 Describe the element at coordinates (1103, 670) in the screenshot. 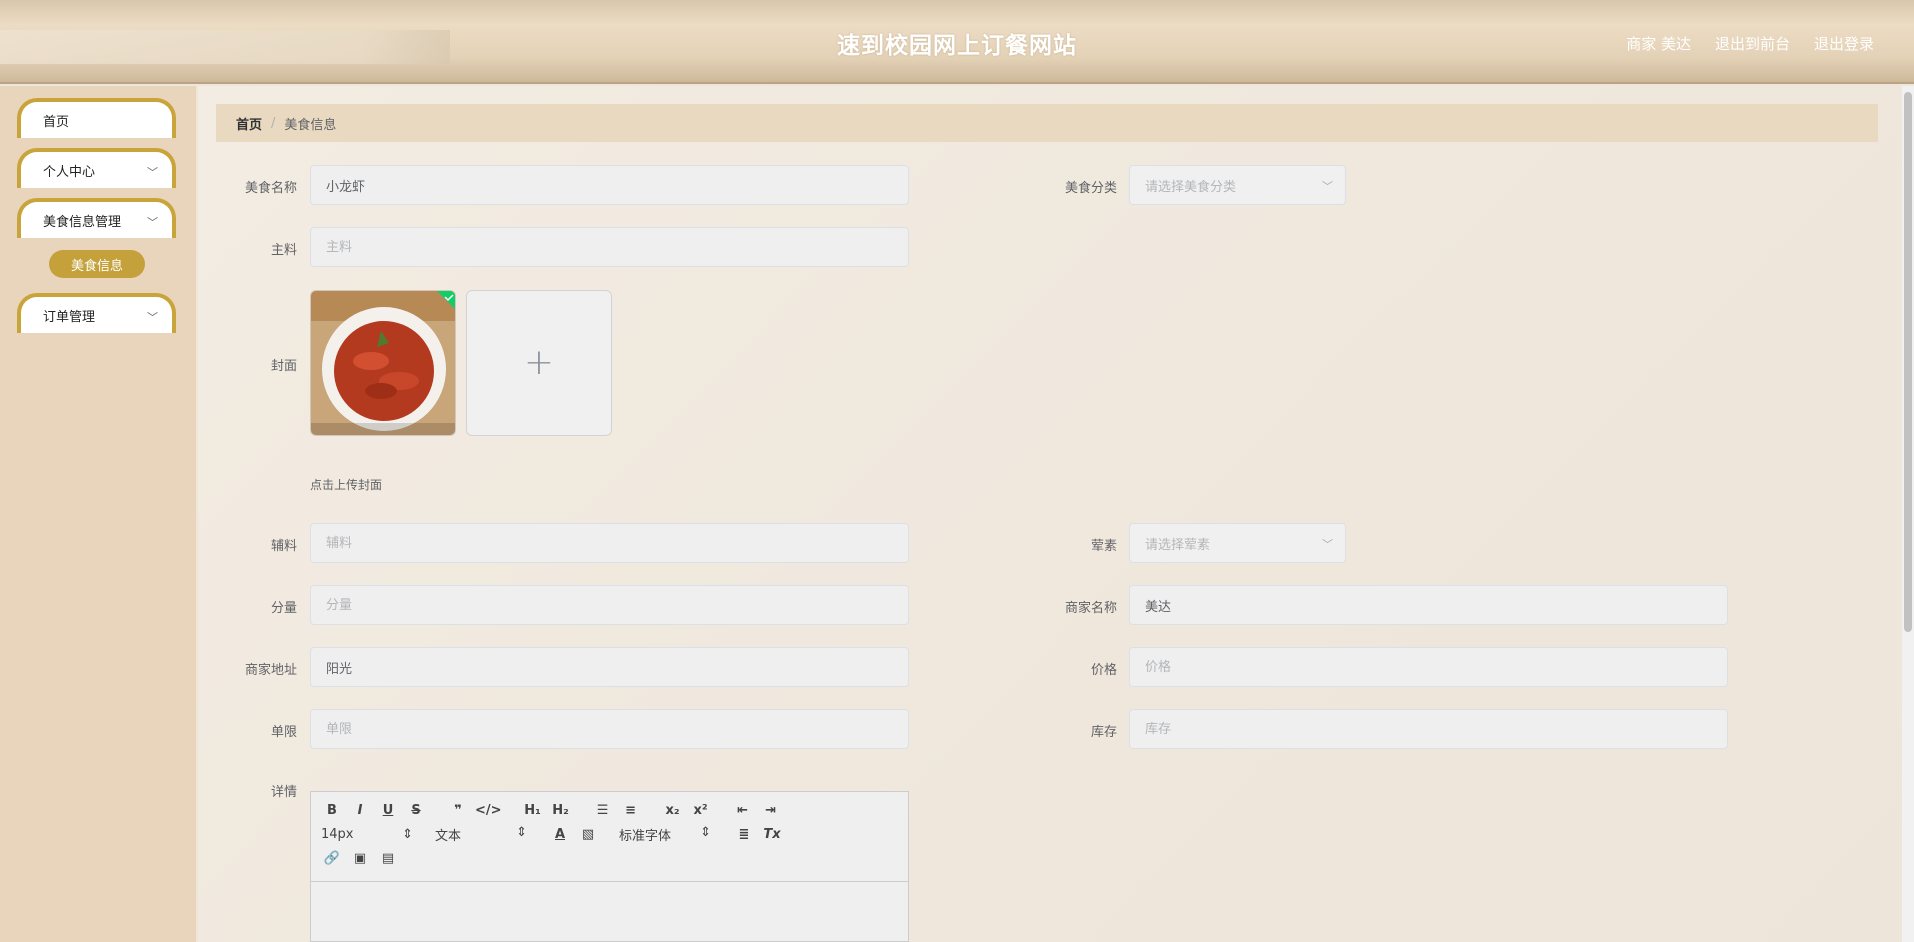

I see `price-label: 价格` at that location.